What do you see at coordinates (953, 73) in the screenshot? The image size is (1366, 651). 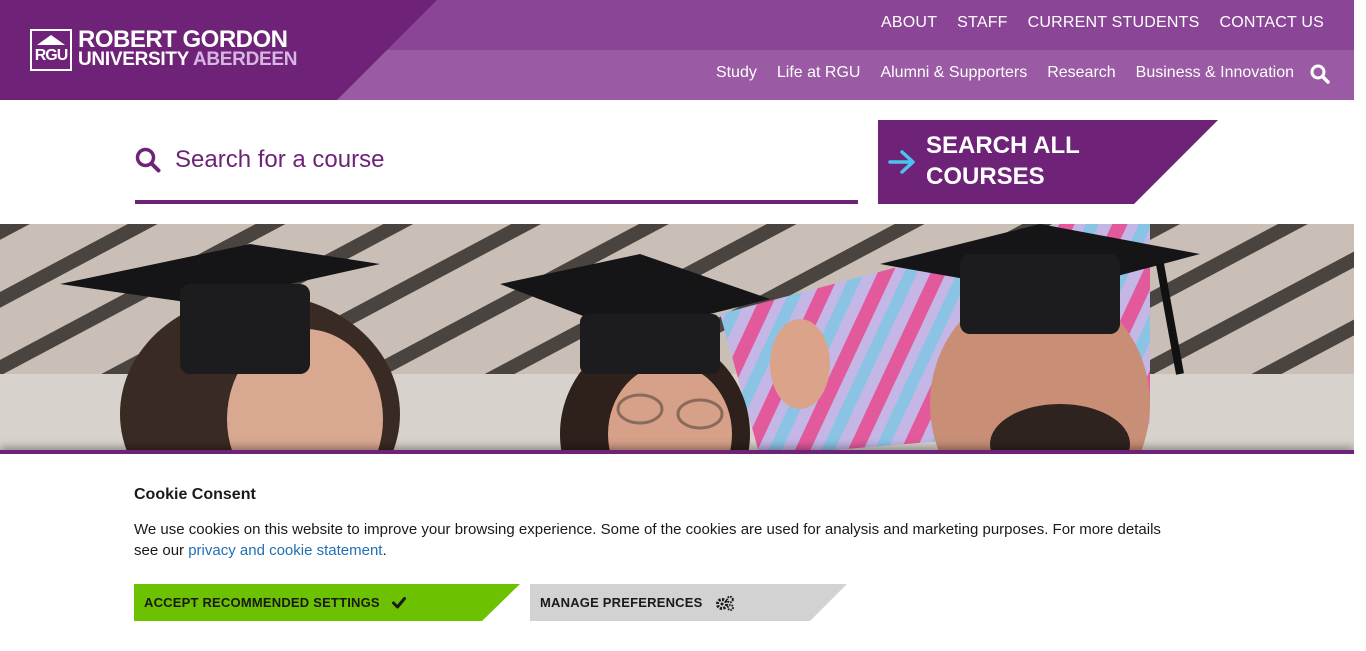 I see `nav-alumni-link: Alumni & Supporters` at bounding box center [953, 73].